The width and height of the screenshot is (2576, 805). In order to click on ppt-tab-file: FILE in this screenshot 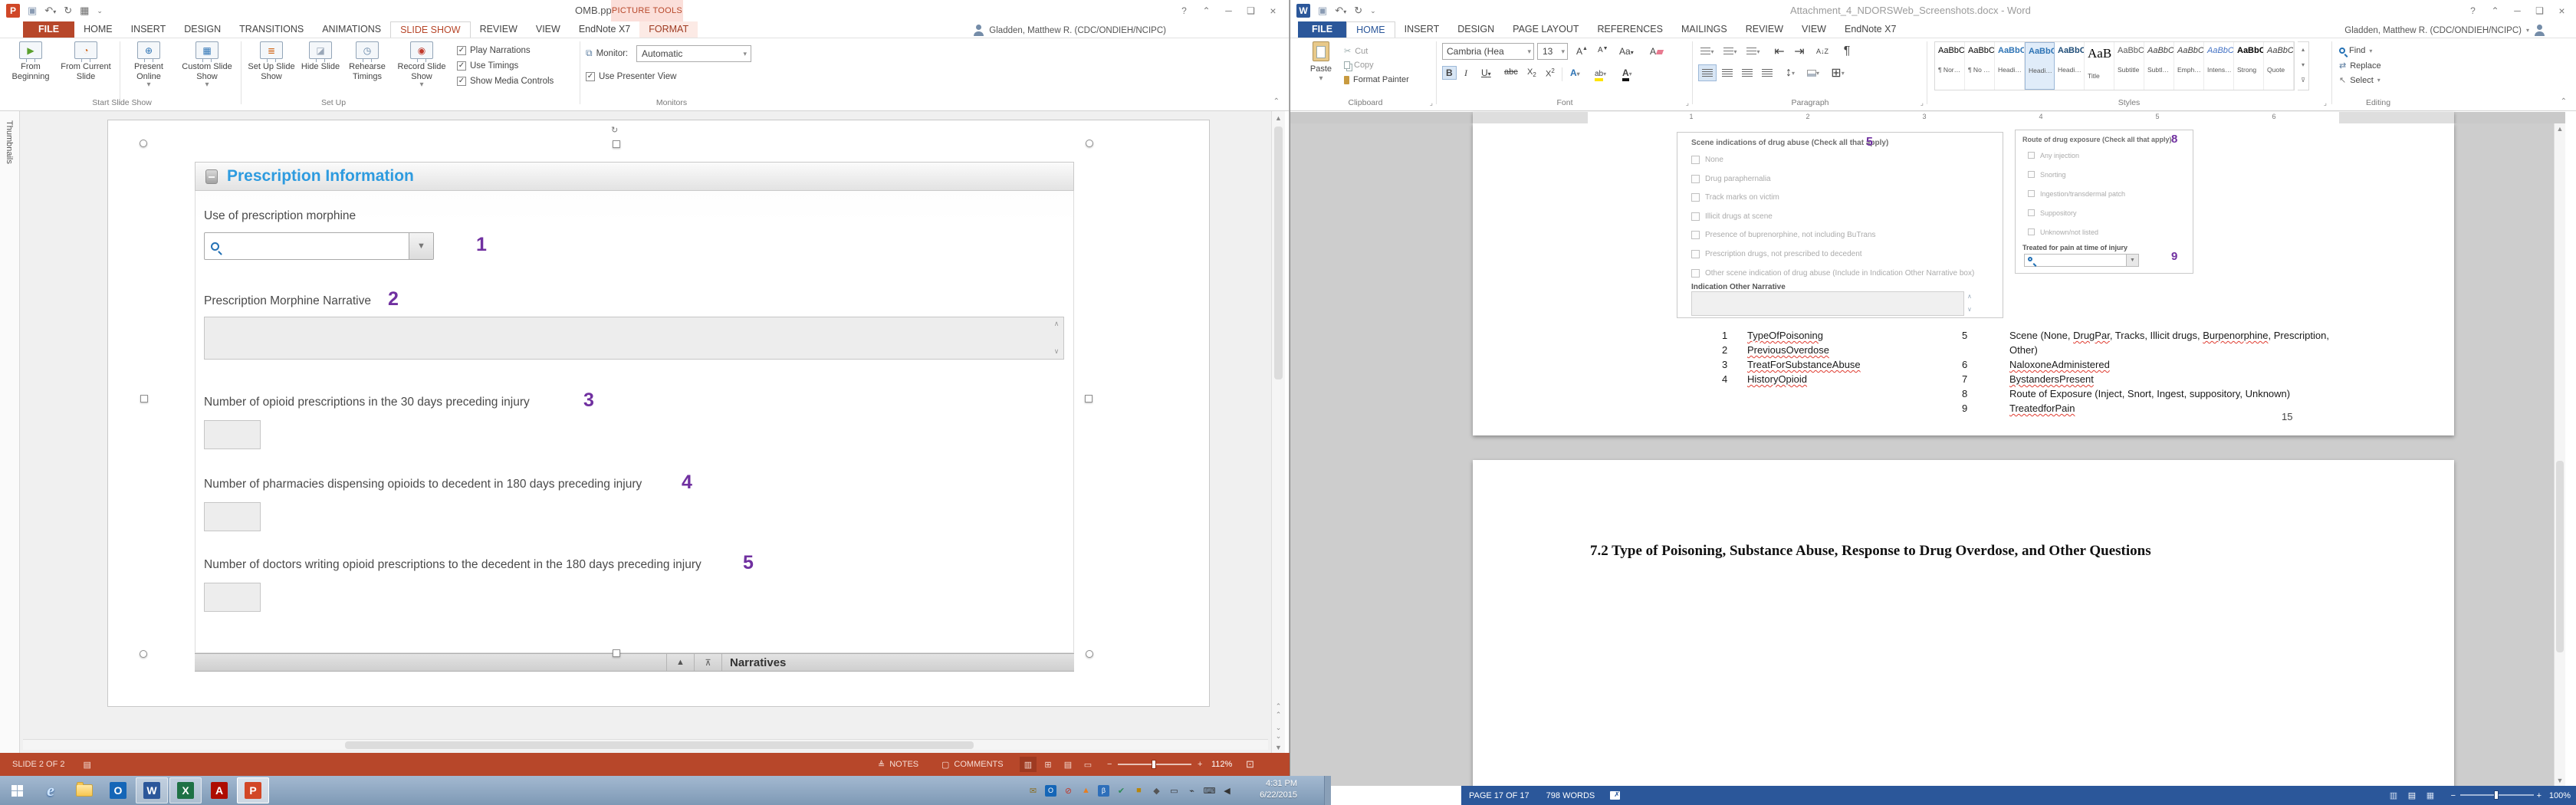, I will do `click(49, 30)`.